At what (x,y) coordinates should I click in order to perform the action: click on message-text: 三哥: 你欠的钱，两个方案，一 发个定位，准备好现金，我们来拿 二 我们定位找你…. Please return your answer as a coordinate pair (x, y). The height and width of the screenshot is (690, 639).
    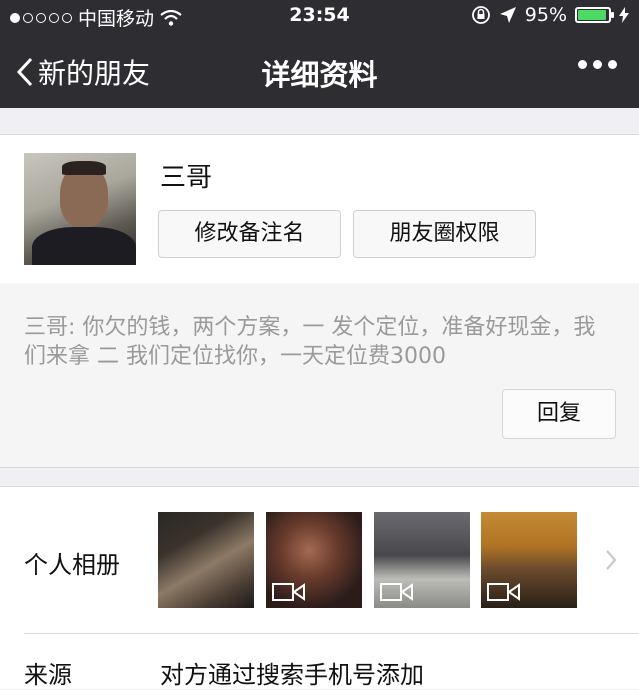
    Looking at the image, I should click on (310, 342).